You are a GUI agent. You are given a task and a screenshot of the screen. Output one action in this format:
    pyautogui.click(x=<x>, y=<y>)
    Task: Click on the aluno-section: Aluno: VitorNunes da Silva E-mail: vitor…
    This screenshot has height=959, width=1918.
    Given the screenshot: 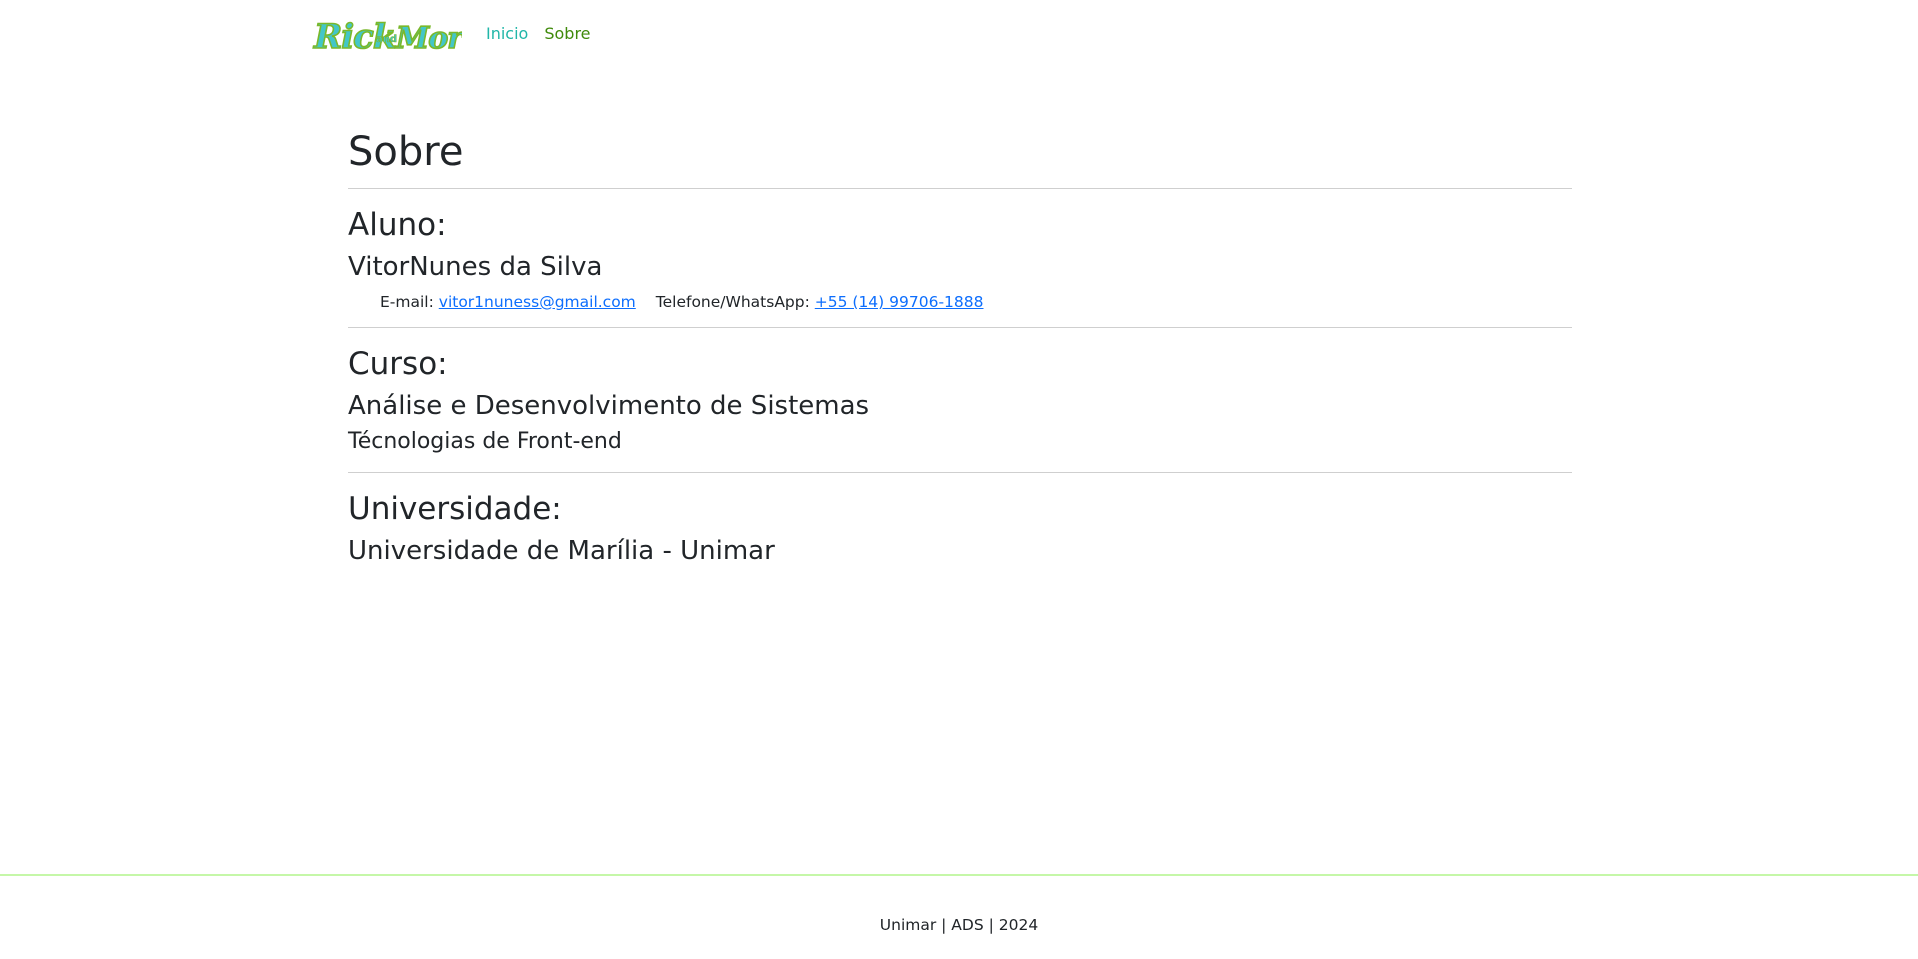 What is the action you would take?
    pyautogui.click(x=960, y=258)
    